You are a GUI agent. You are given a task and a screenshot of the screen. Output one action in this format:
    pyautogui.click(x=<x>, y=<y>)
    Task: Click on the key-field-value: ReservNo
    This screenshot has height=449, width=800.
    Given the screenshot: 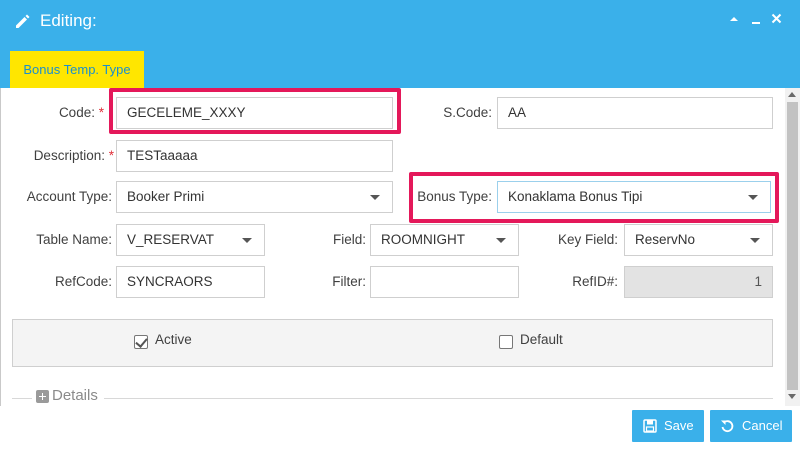 What is the action you would take?
    pyautogui.click(x=665, y=239)
    